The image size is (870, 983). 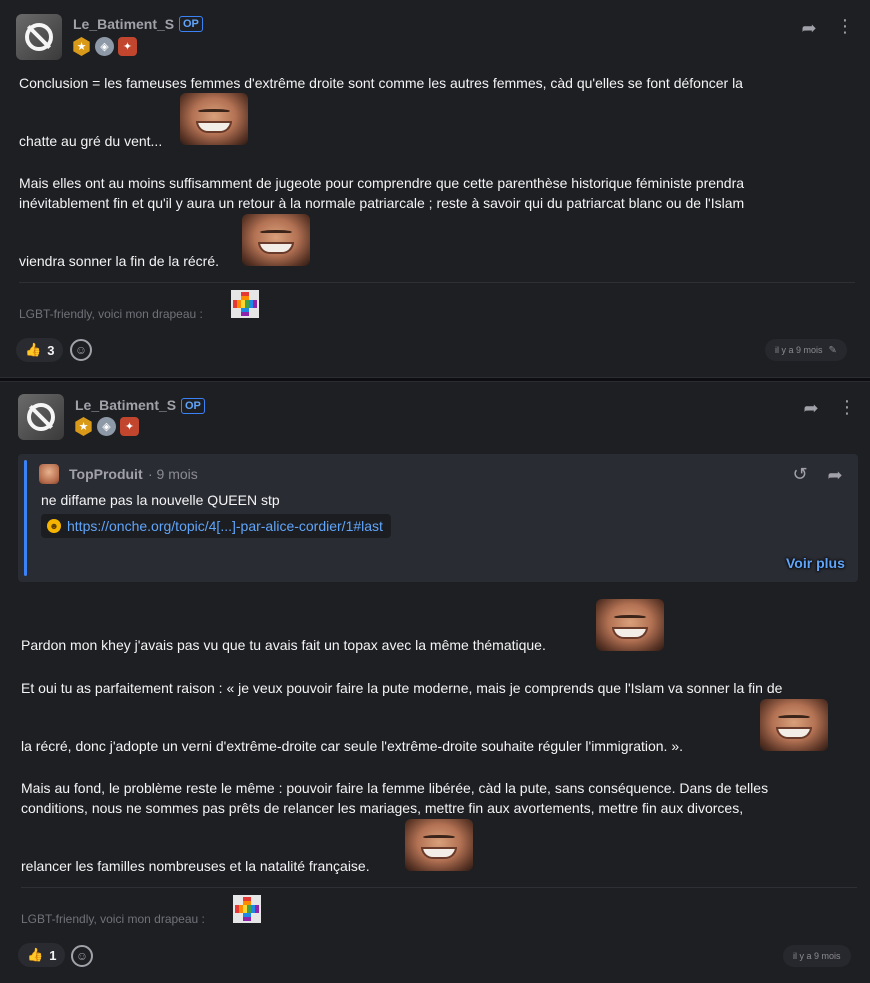 I want to click on quoted-username: TopProduit, so click(x=106, y=474).